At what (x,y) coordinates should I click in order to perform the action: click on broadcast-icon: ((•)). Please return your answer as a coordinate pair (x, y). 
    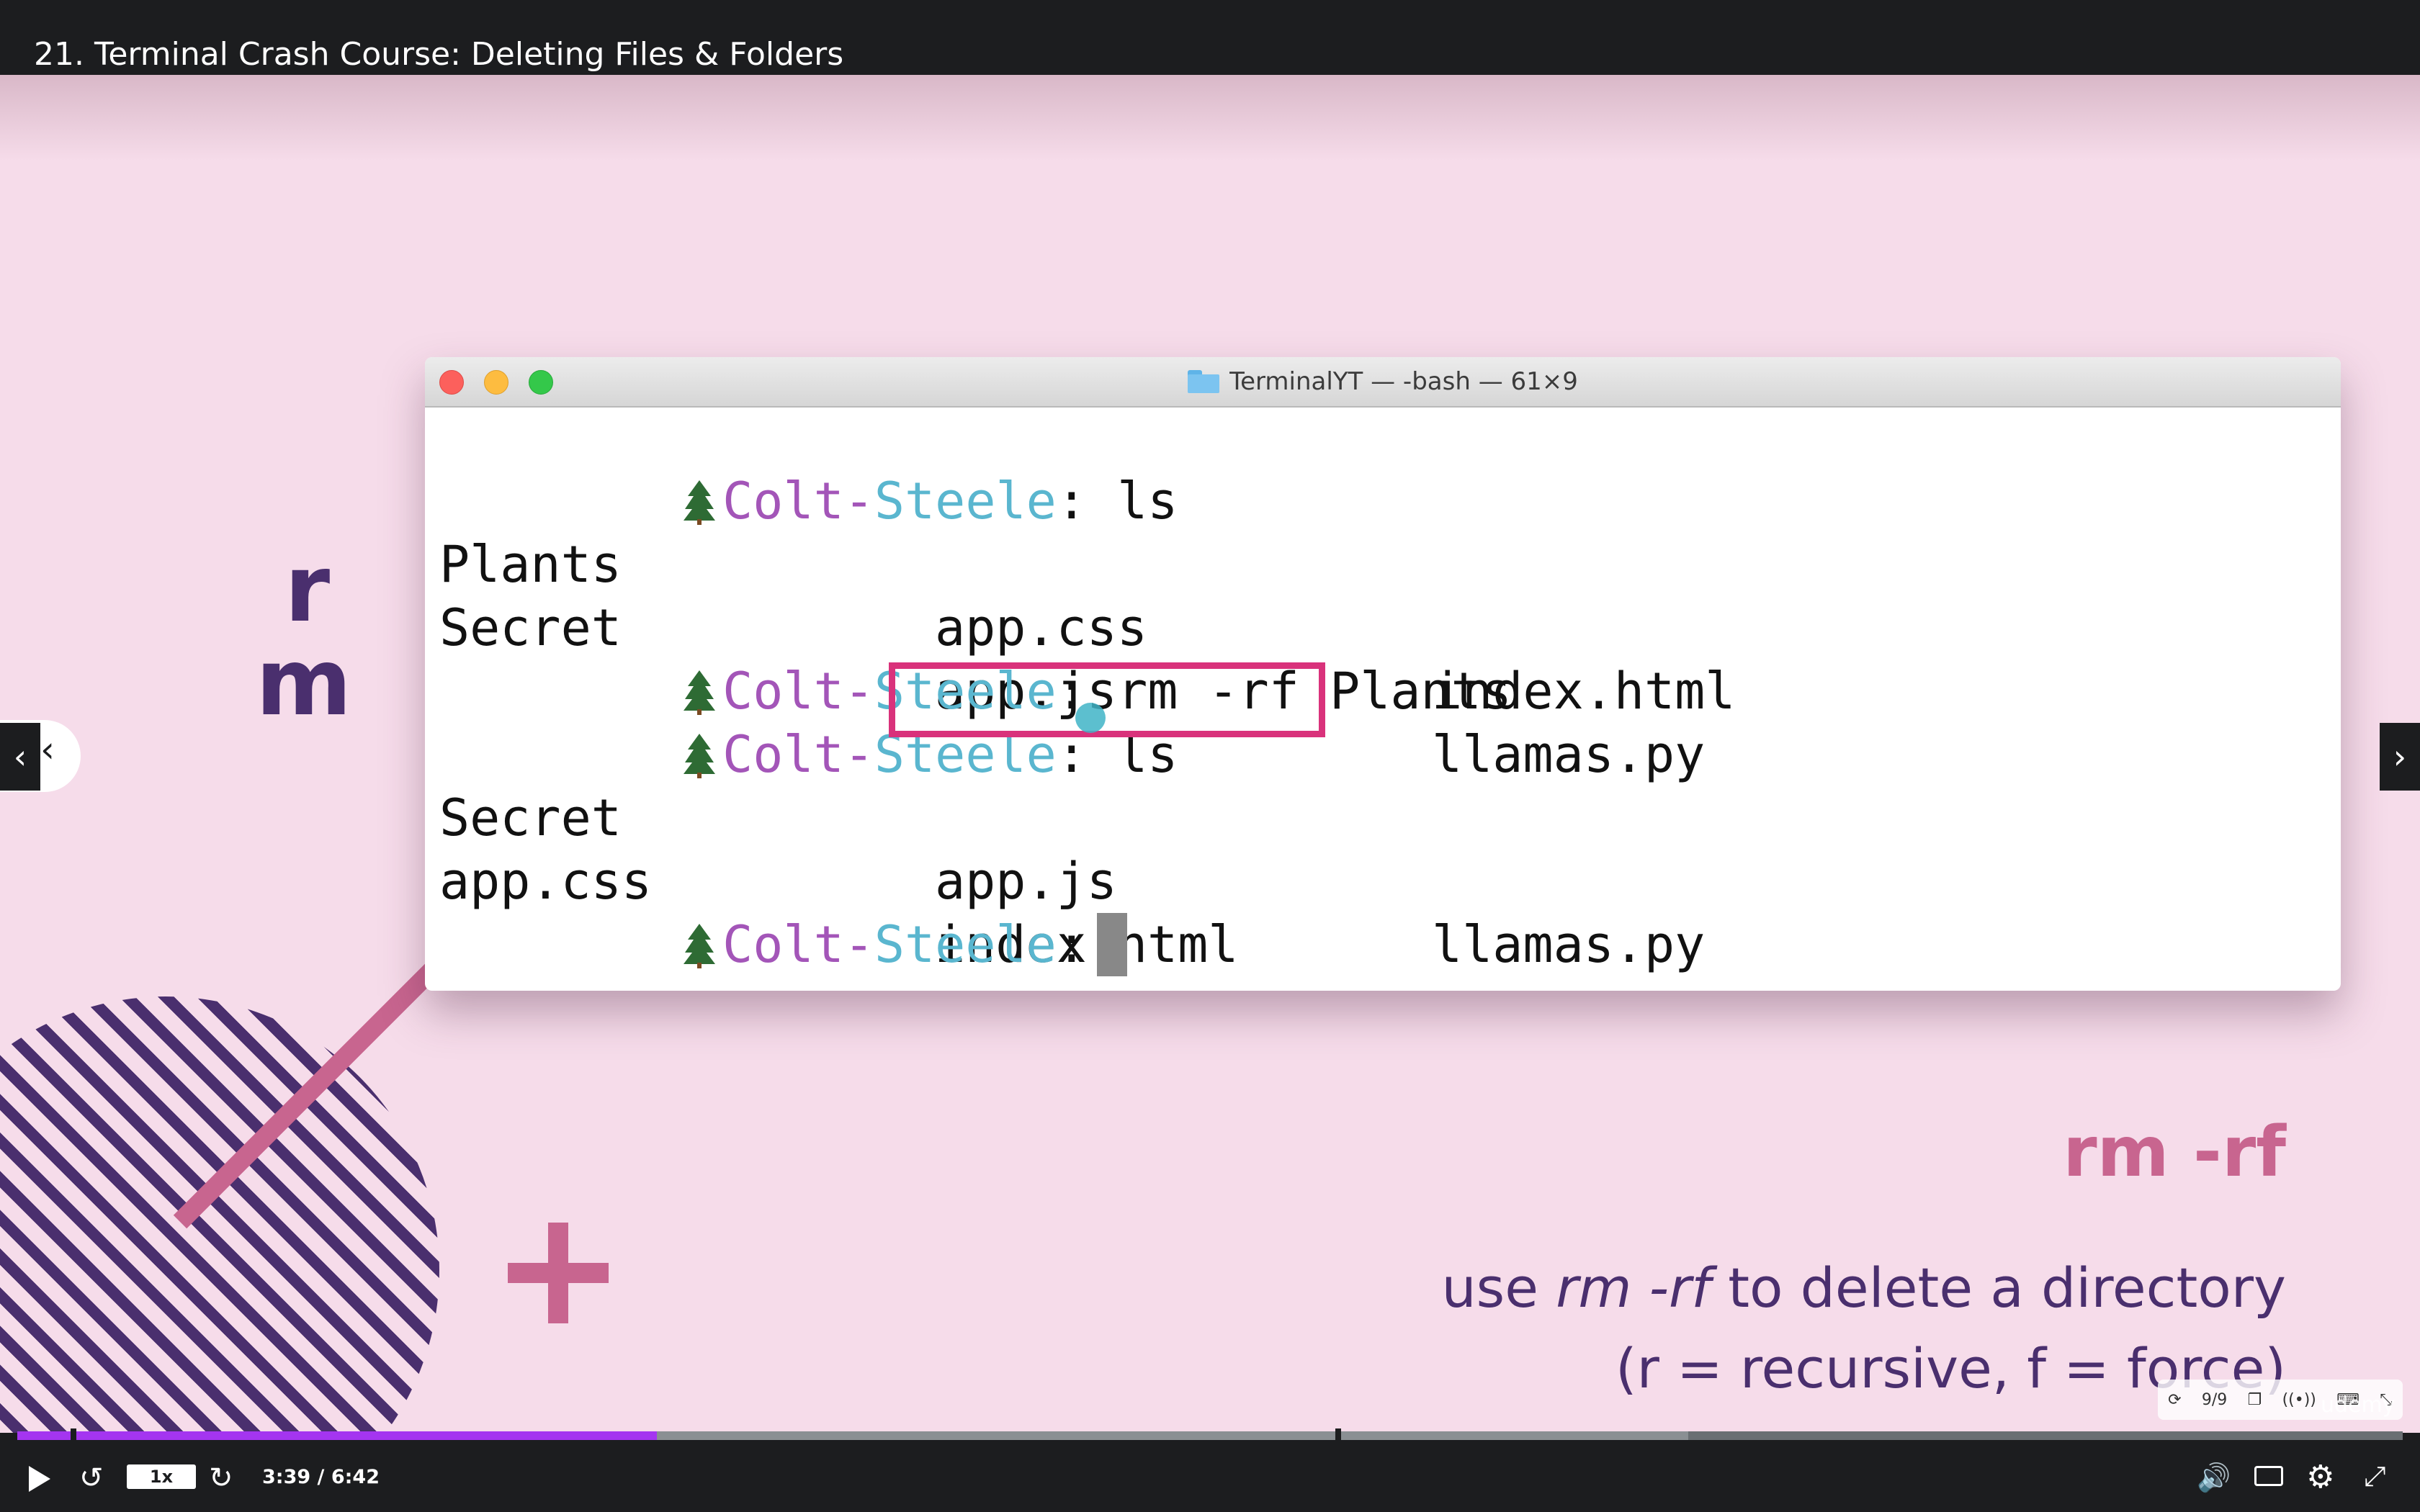
    Looking at the image, I should click on (2299, 1400).